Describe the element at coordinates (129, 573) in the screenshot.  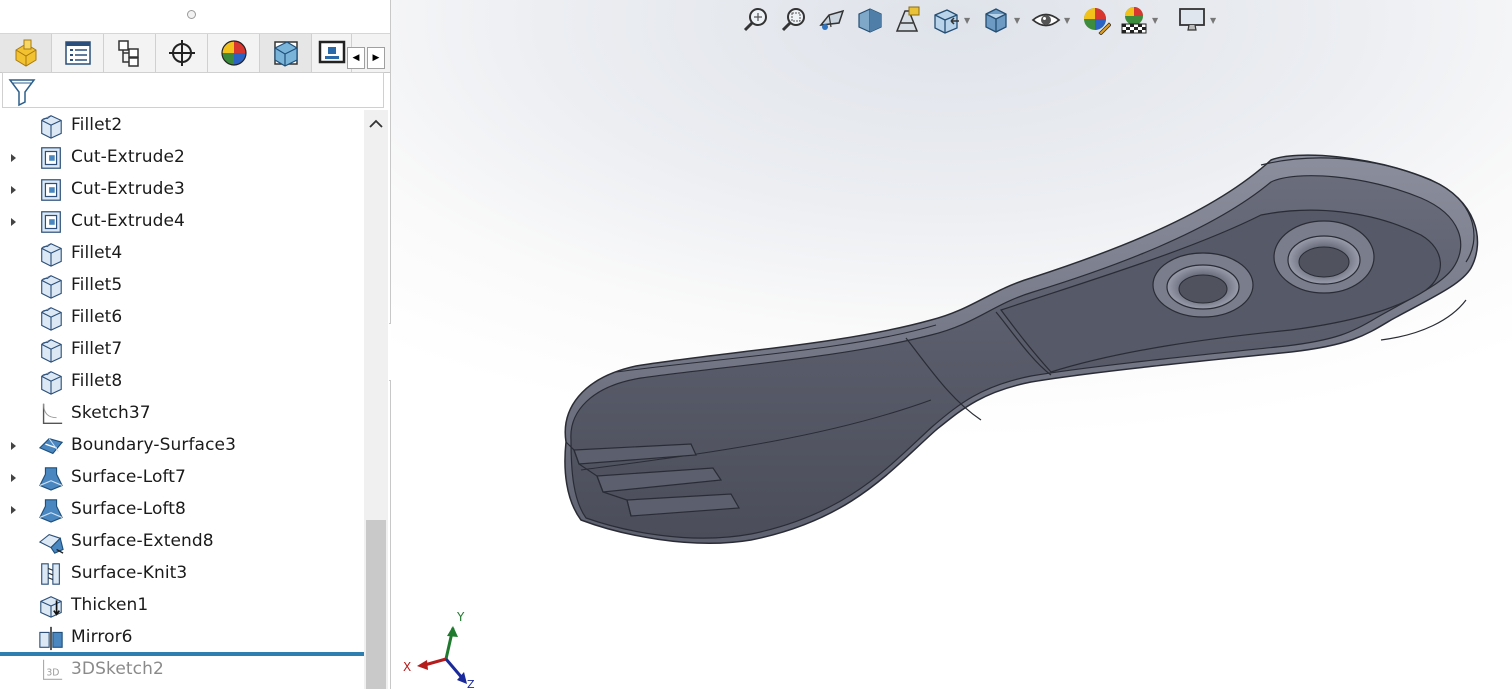
I see `feature-tree-item-label: Surface-Knit3` at that location.